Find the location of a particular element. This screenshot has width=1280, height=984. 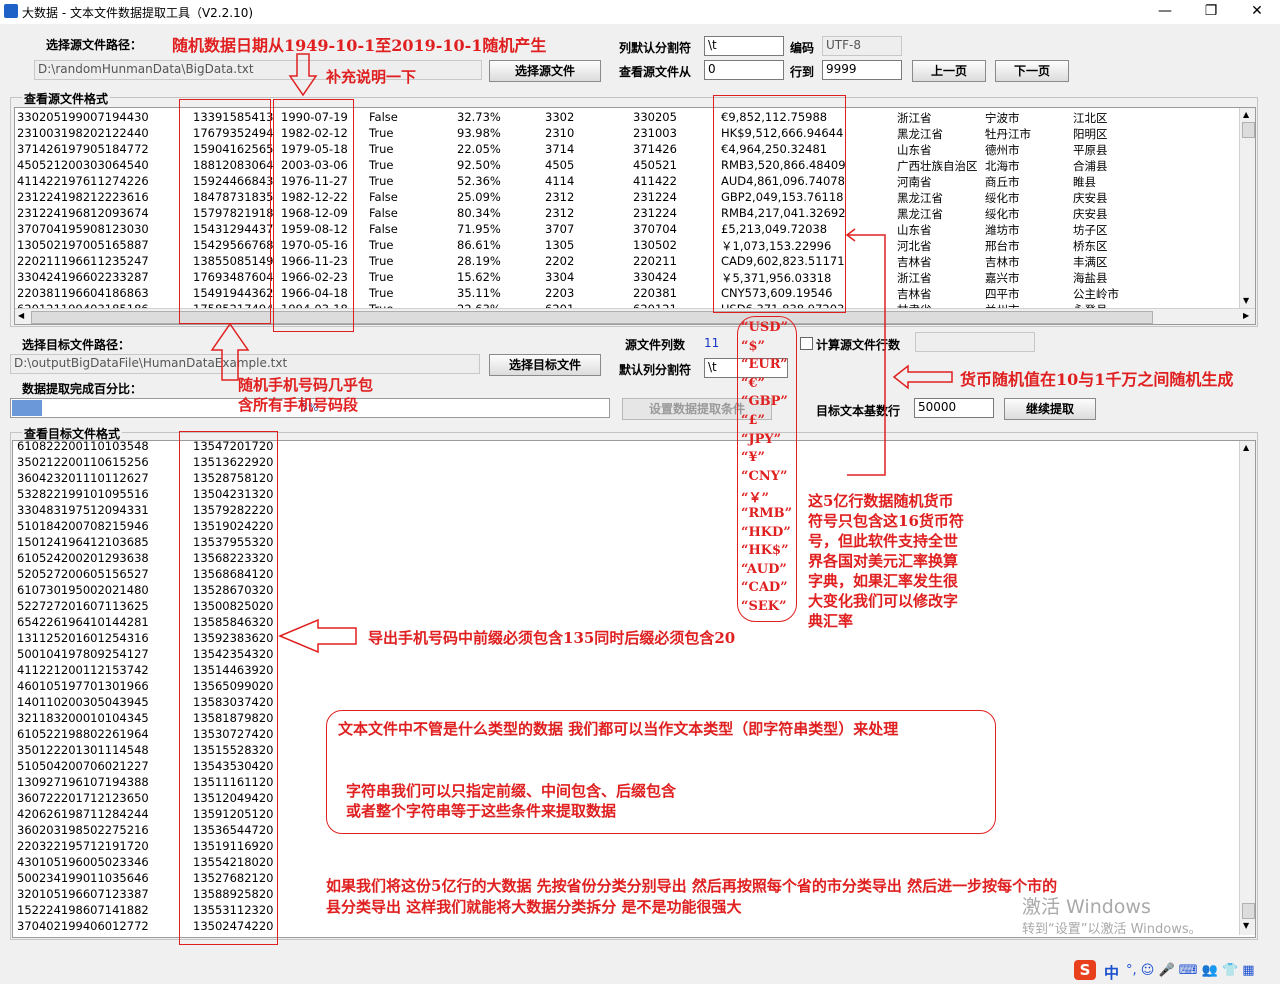

city-cell: 商丘市 is located at coordinates (1002, 182).